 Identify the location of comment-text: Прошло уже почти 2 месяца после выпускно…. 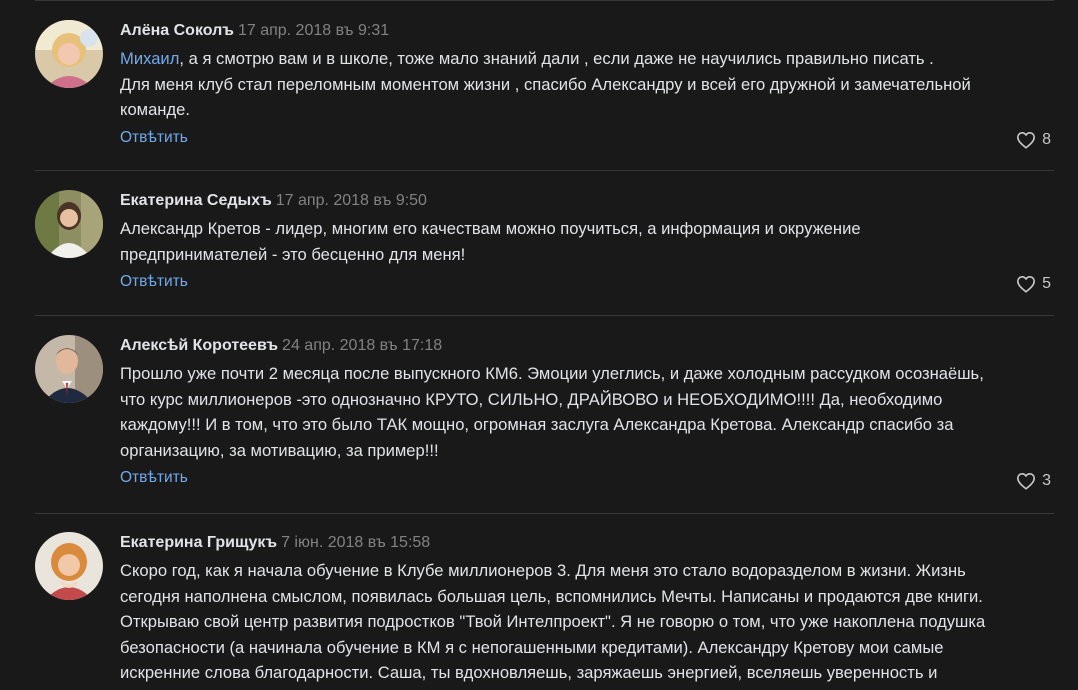
(587, 412).